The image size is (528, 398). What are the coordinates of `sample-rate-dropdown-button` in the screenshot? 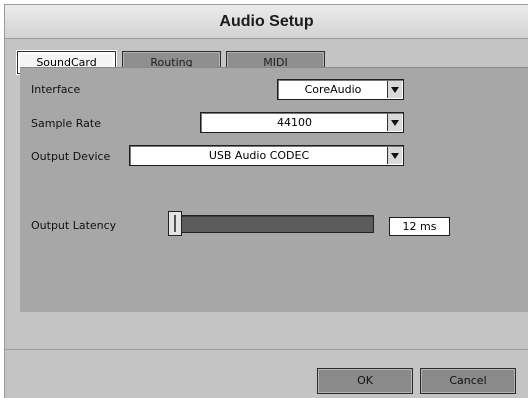 It's located at (394, 122).